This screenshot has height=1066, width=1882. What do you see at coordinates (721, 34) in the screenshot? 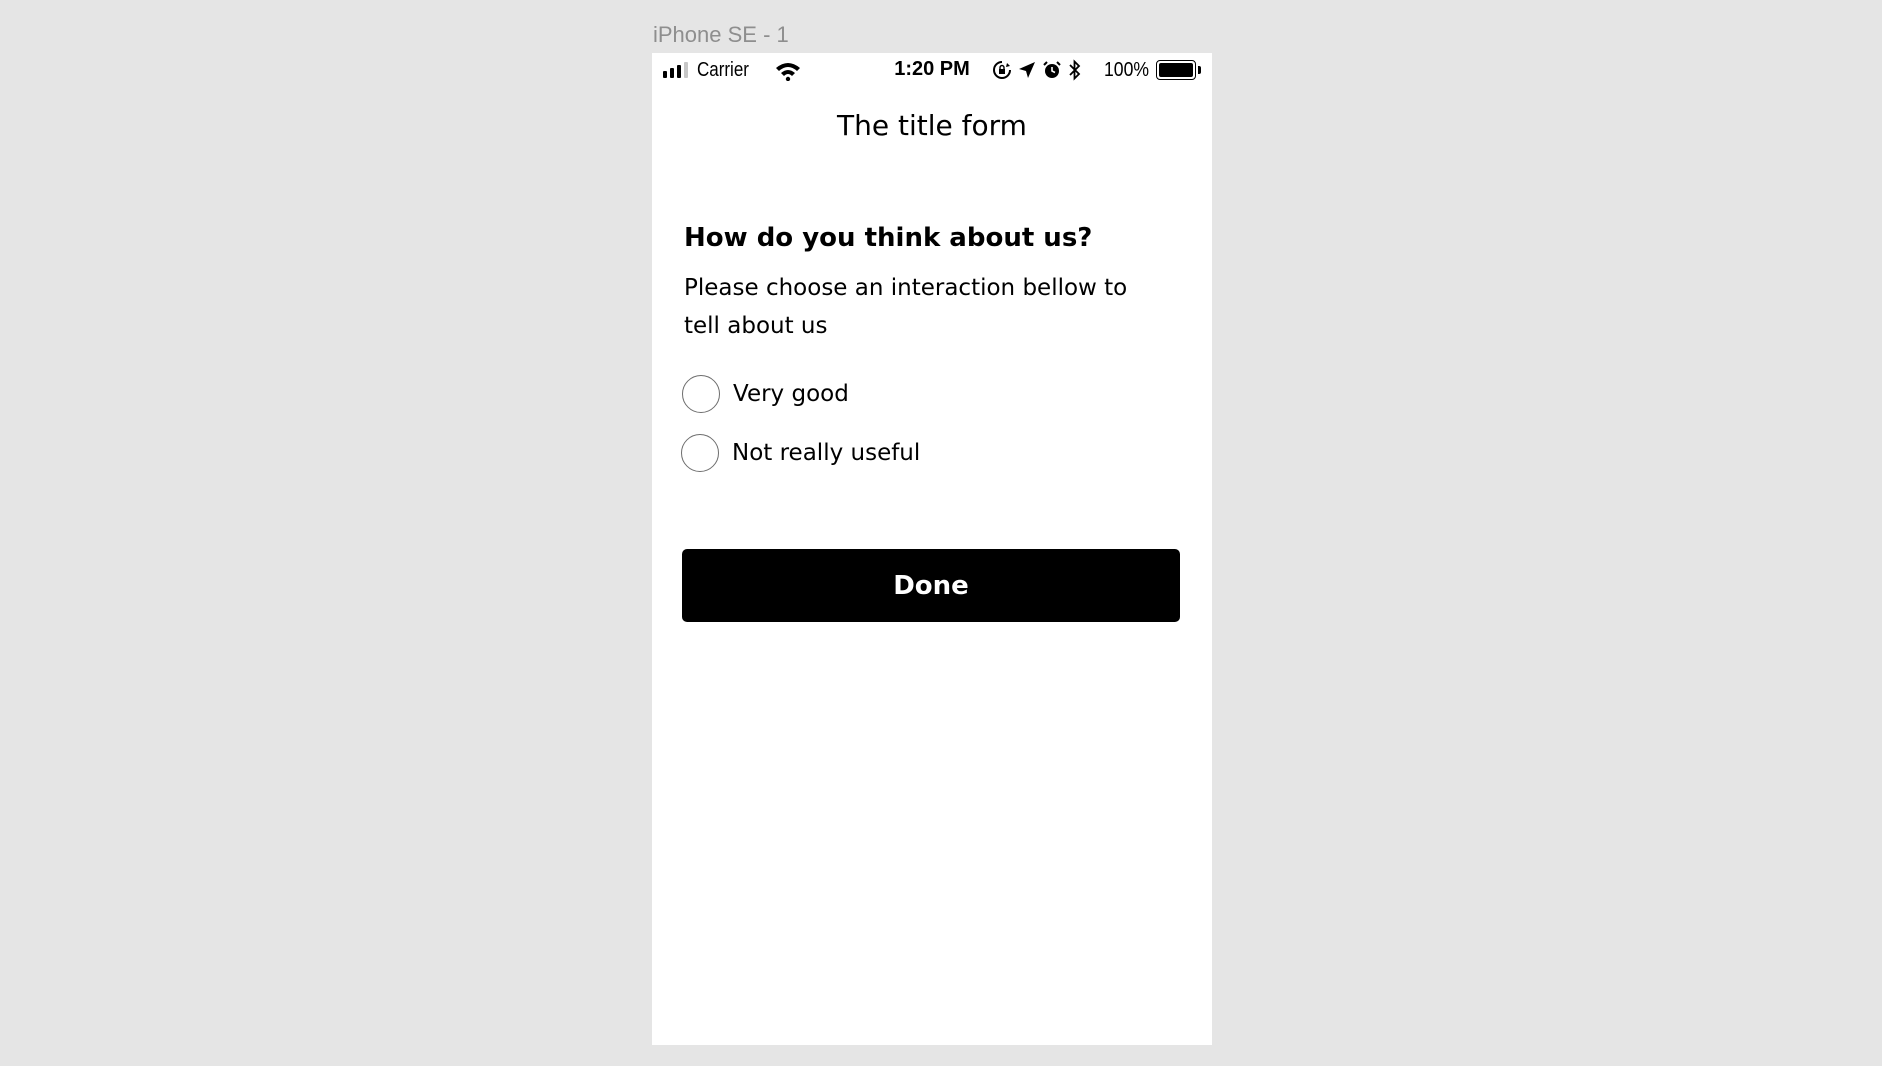
I see `artboard-label: iPhone SE - 1` at bounding box center [721, 34].